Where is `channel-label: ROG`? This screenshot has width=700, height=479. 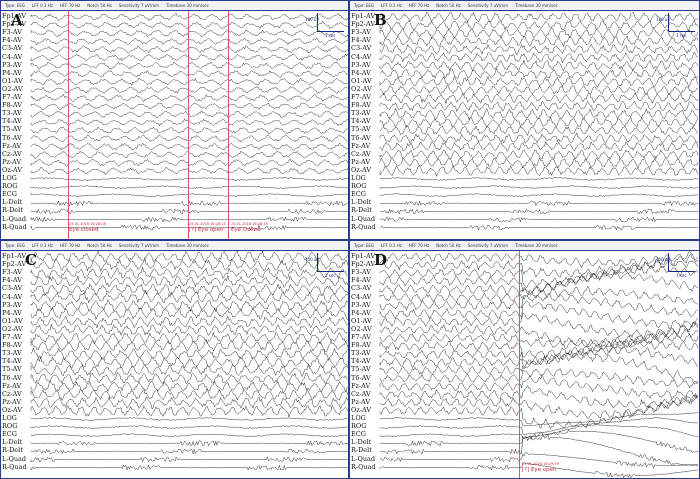 channel-label: ROG is located at coordinates (10, 426).